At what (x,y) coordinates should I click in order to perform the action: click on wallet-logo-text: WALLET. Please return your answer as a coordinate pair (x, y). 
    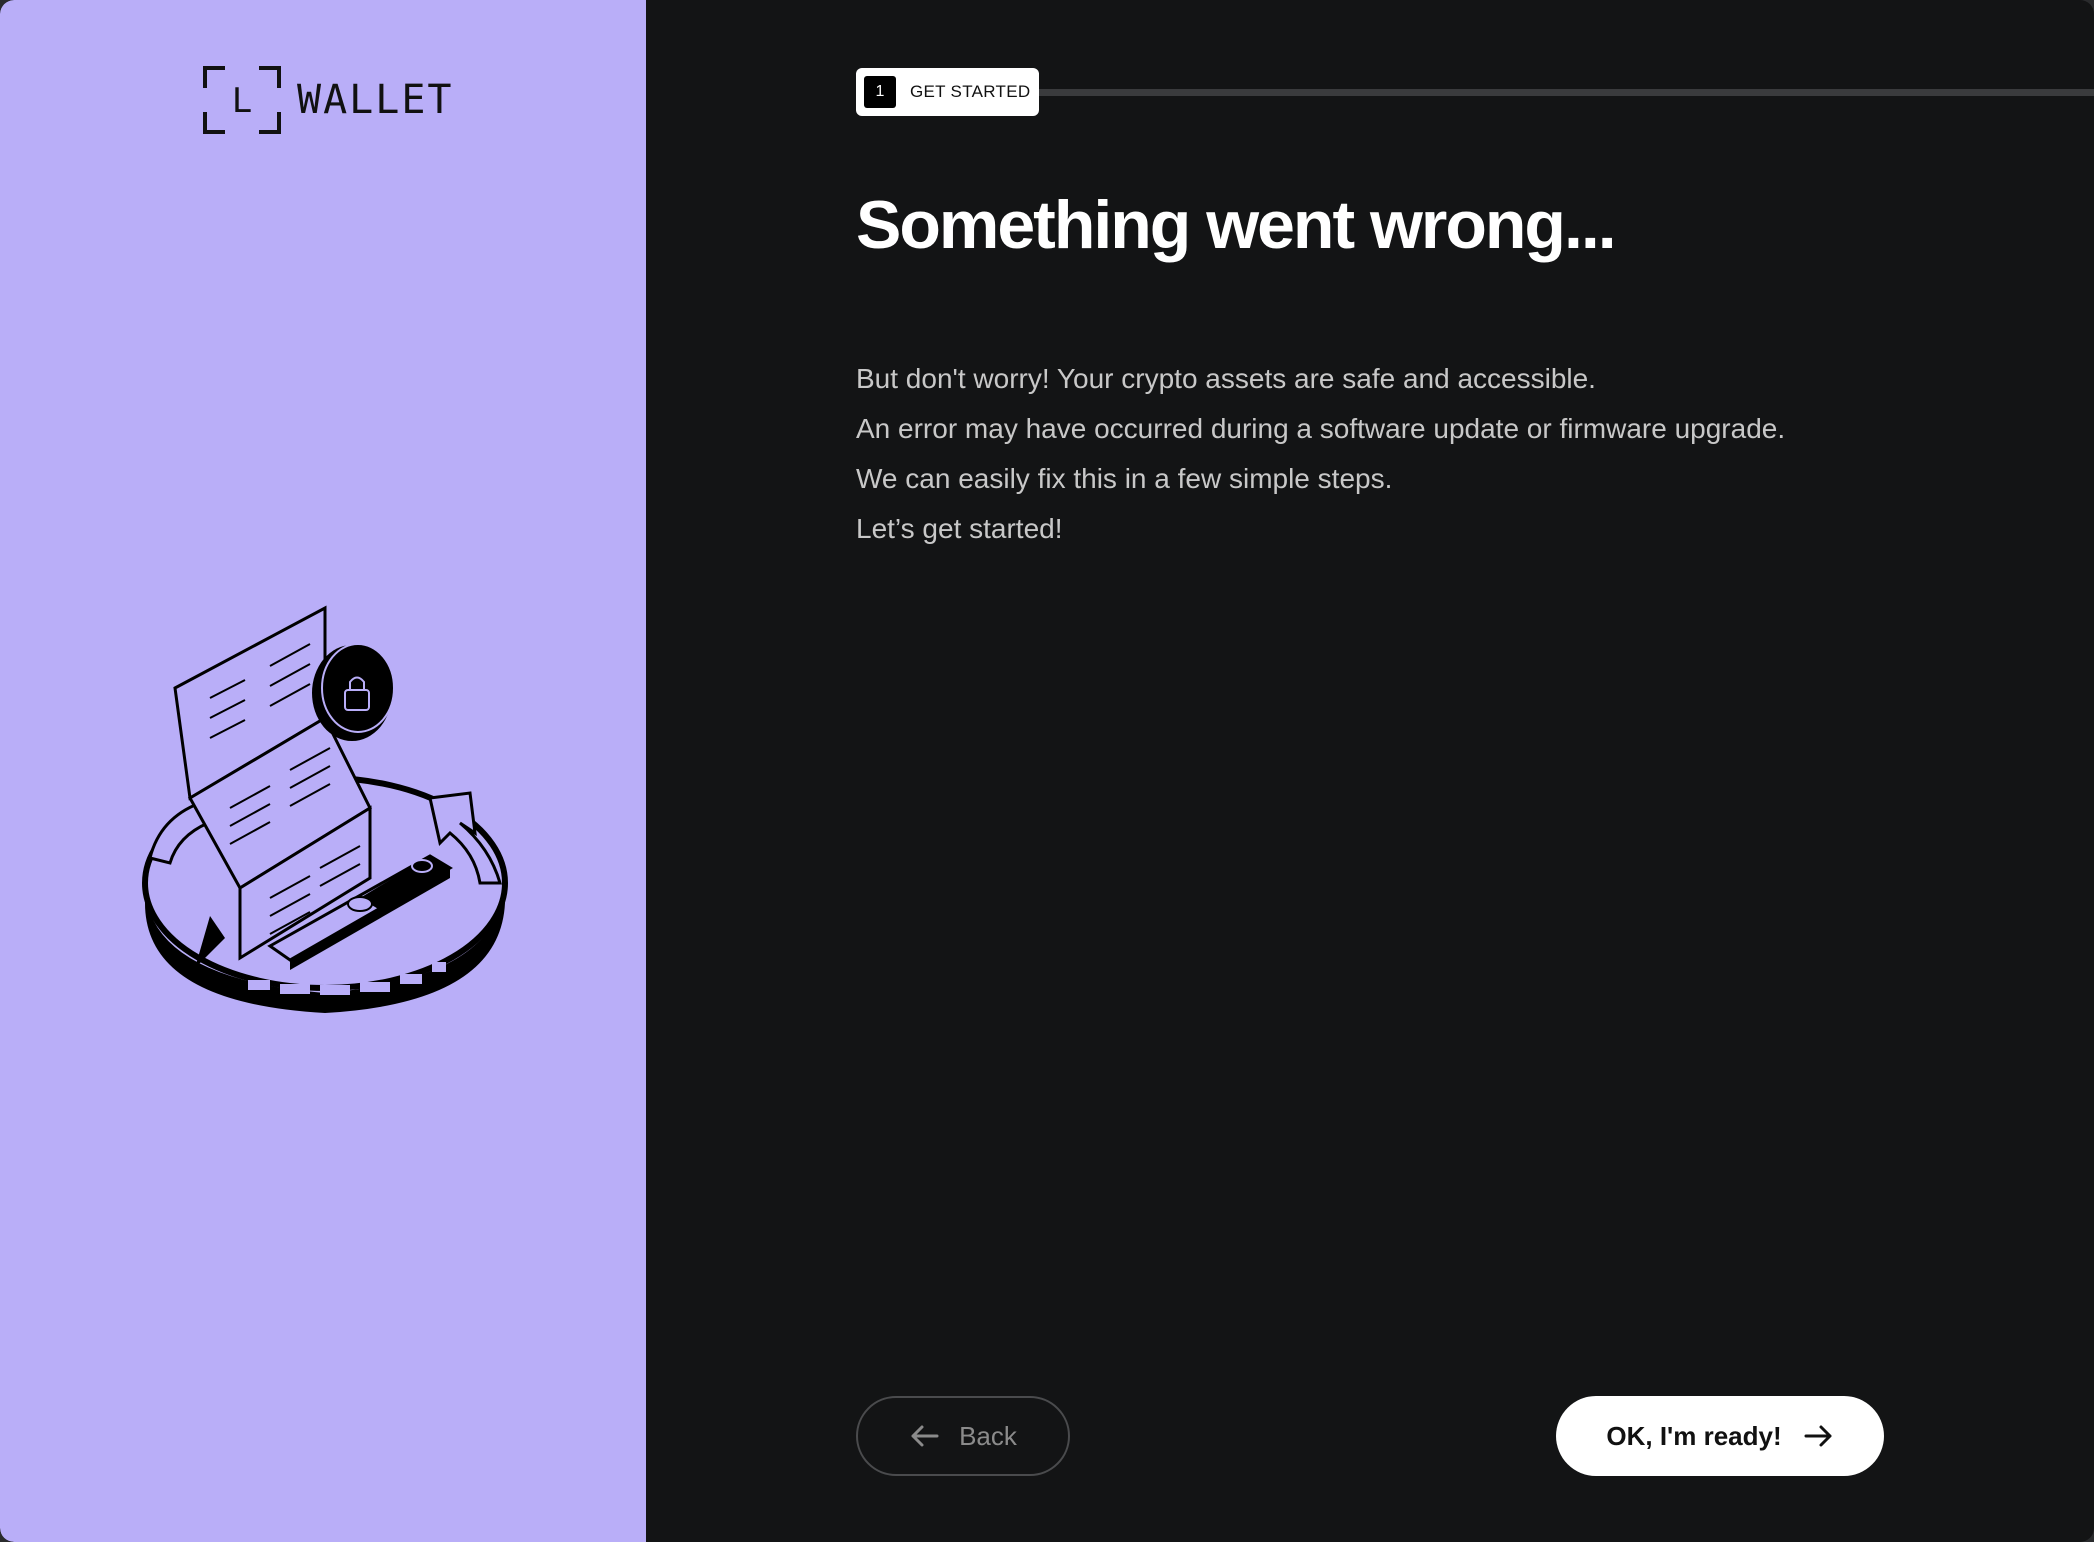
    Looking at the image, I should click on (375, 100).